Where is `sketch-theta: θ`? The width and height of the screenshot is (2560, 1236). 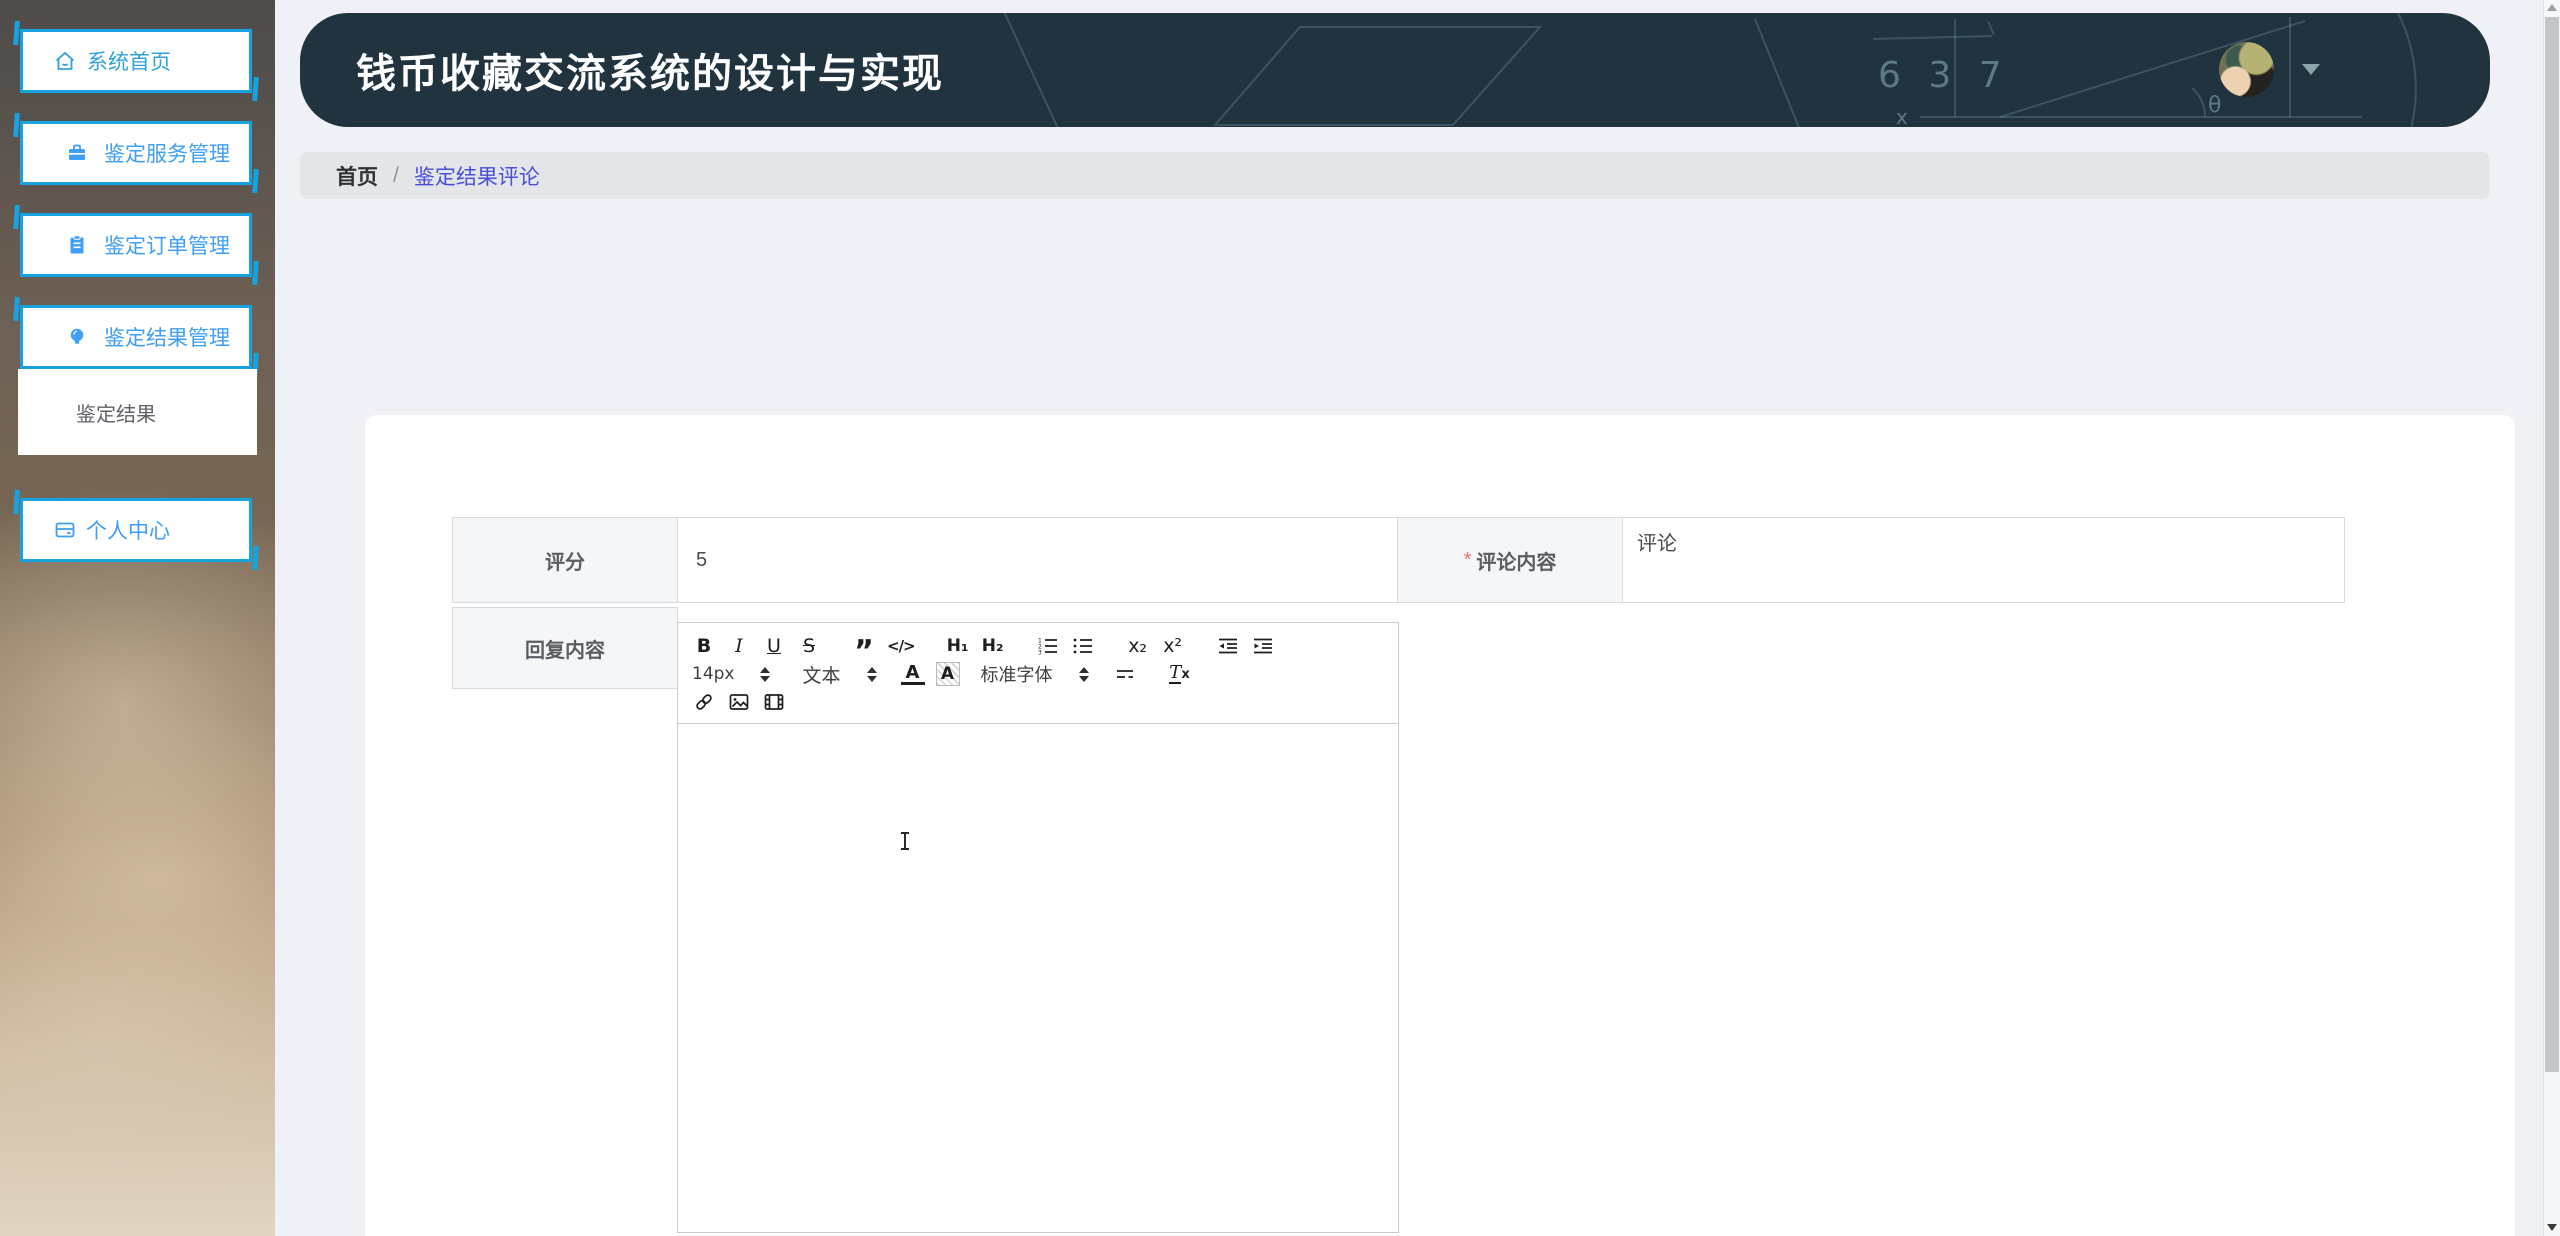
sketch-theta: θ is located at coordinates (2214, 105).